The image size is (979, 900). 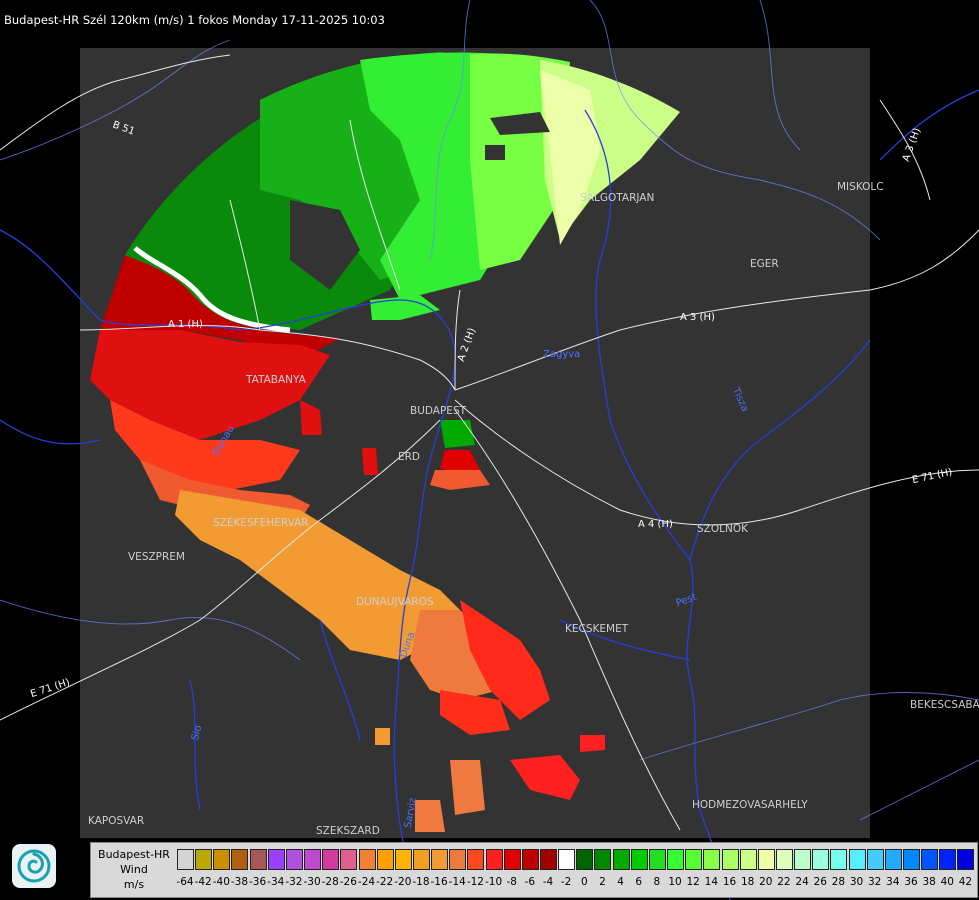 I want to click on legend-label: 2, so click(x=602, y=882).